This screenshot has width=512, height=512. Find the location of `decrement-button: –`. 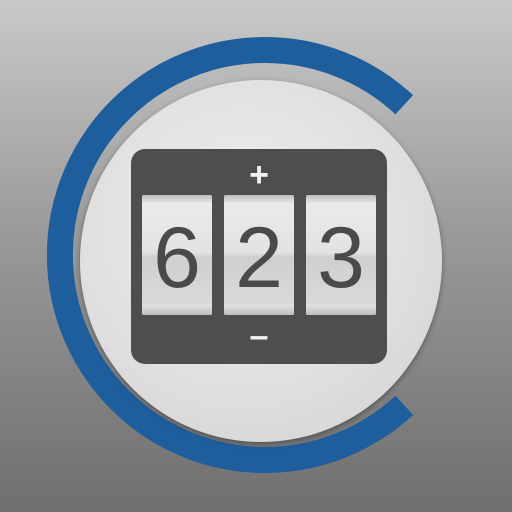

decrement-button: – is located at coordinates (259, 336).